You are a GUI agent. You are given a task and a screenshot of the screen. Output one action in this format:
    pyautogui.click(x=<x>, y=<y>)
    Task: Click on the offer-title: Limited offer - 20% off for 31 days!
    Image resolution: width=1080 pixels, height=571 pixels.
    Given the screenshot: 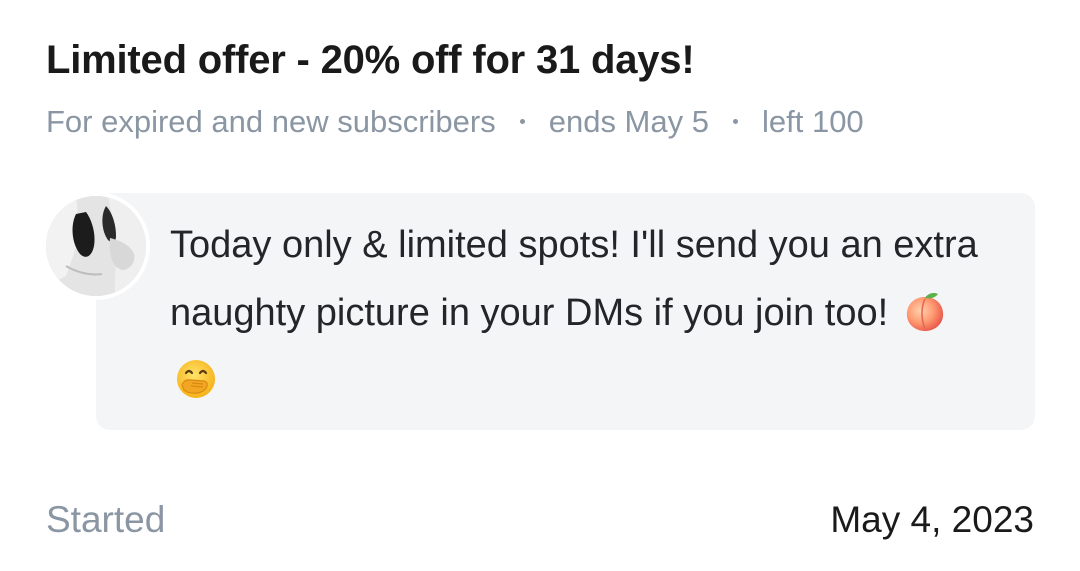 What is the action you would take?
    pyautogui.click(x=370, y=60)
    